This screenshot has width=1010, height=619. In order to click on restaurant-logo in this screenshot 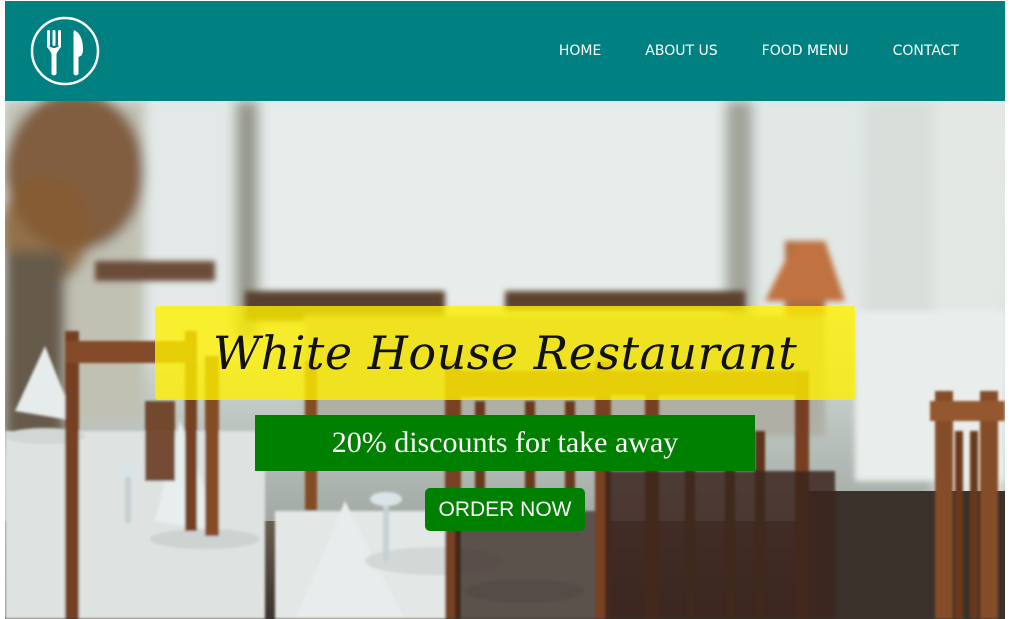, I will do `click(65, 51)`.